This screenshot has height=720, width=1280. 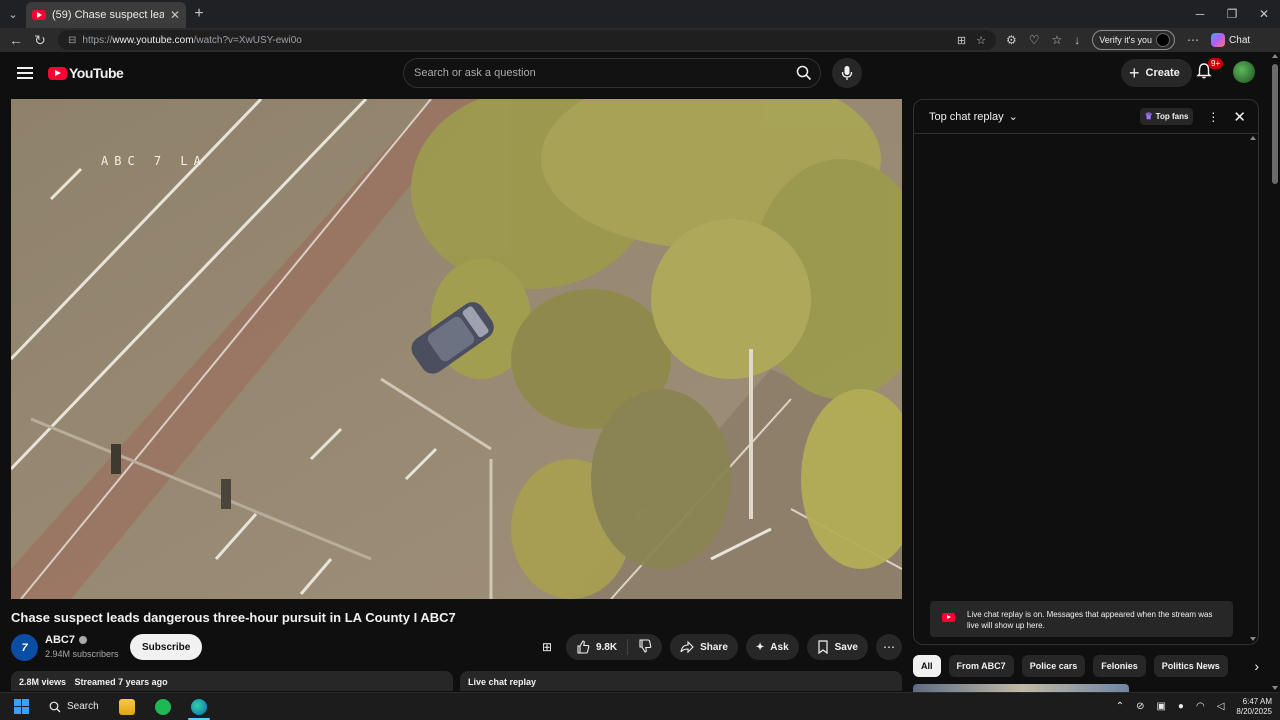 What do you see at coordinates (1230, 40) in the screenshot?
I see `copilot-chat-button: Chat` at bounding box center [1230, 40].